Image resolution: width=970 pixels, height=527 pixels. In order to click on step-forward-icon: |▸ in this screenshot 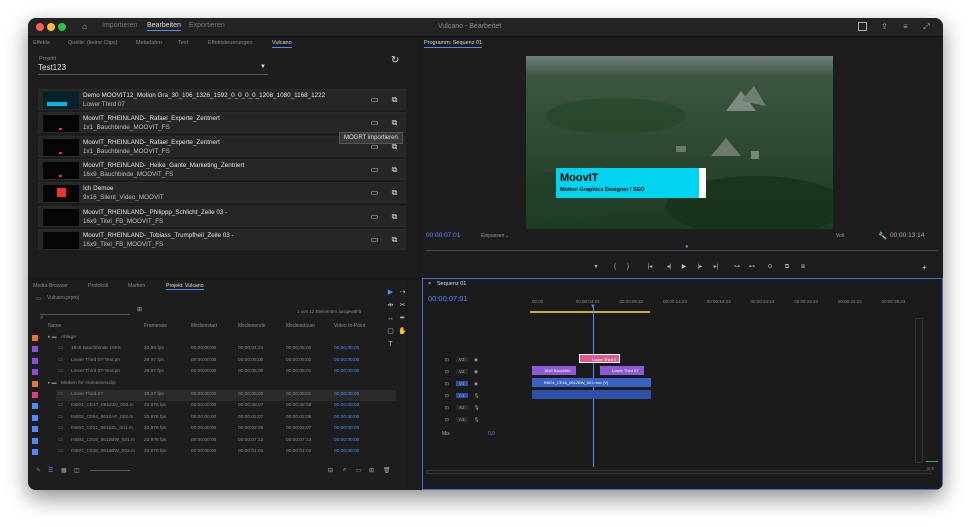, I will do `click(700, 267)`.